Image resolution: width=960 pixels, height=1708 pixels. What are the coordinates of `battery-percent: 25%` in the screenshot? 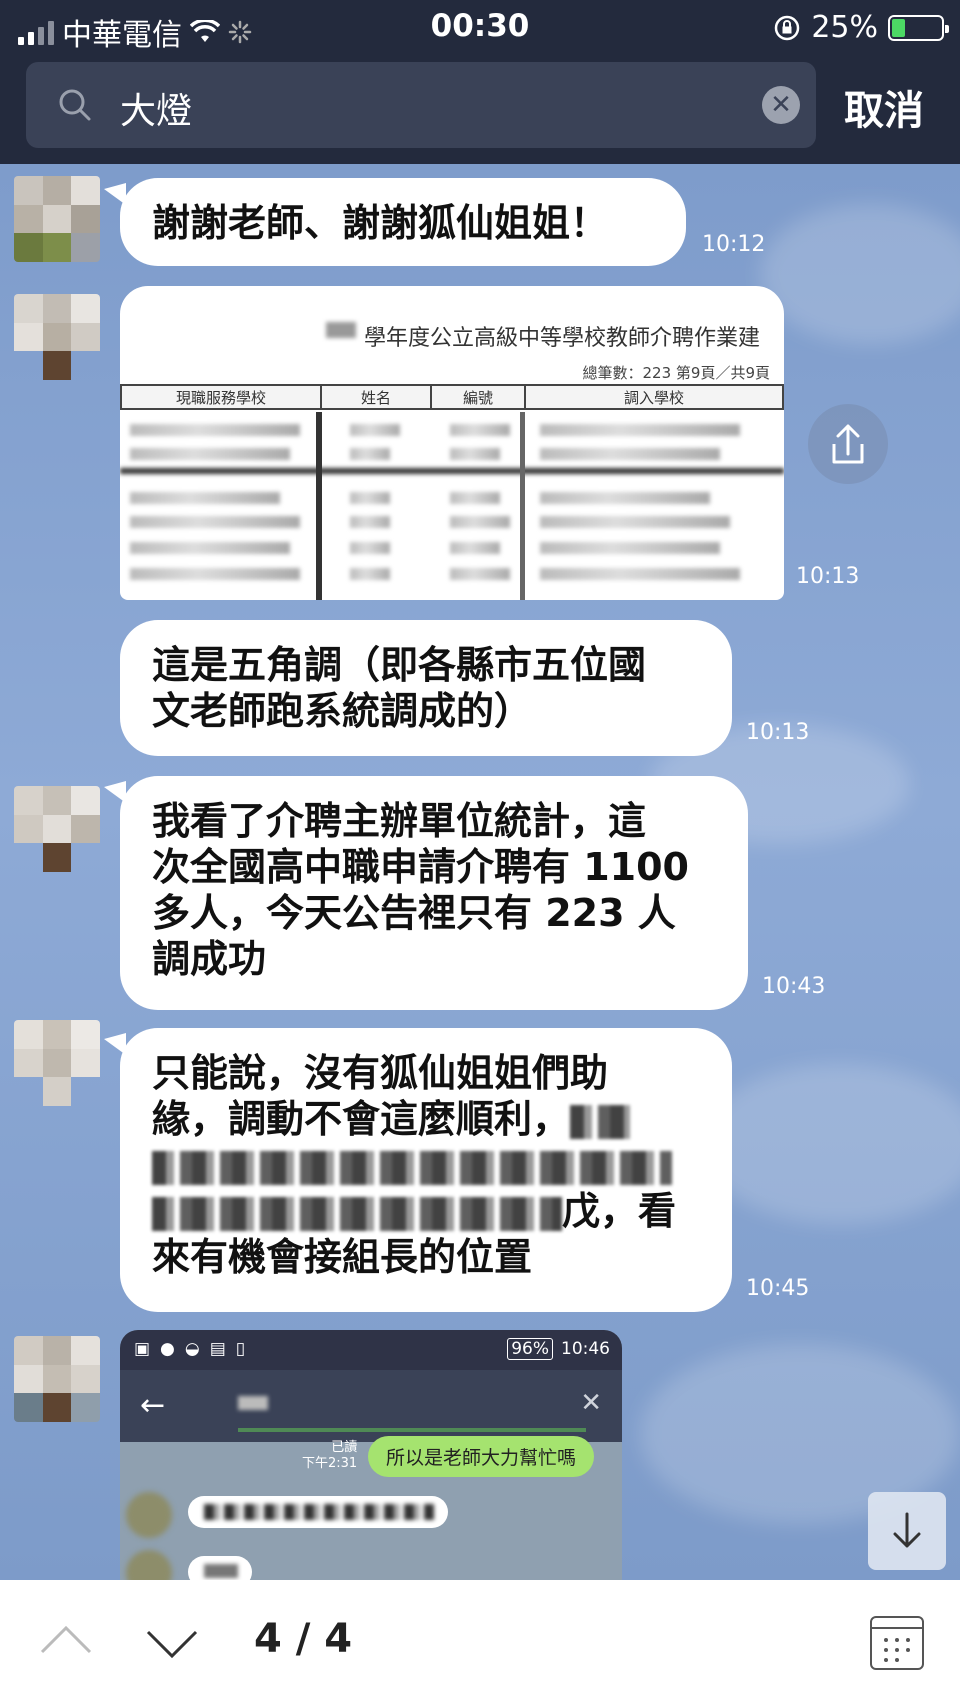 It's located at (844, 27).